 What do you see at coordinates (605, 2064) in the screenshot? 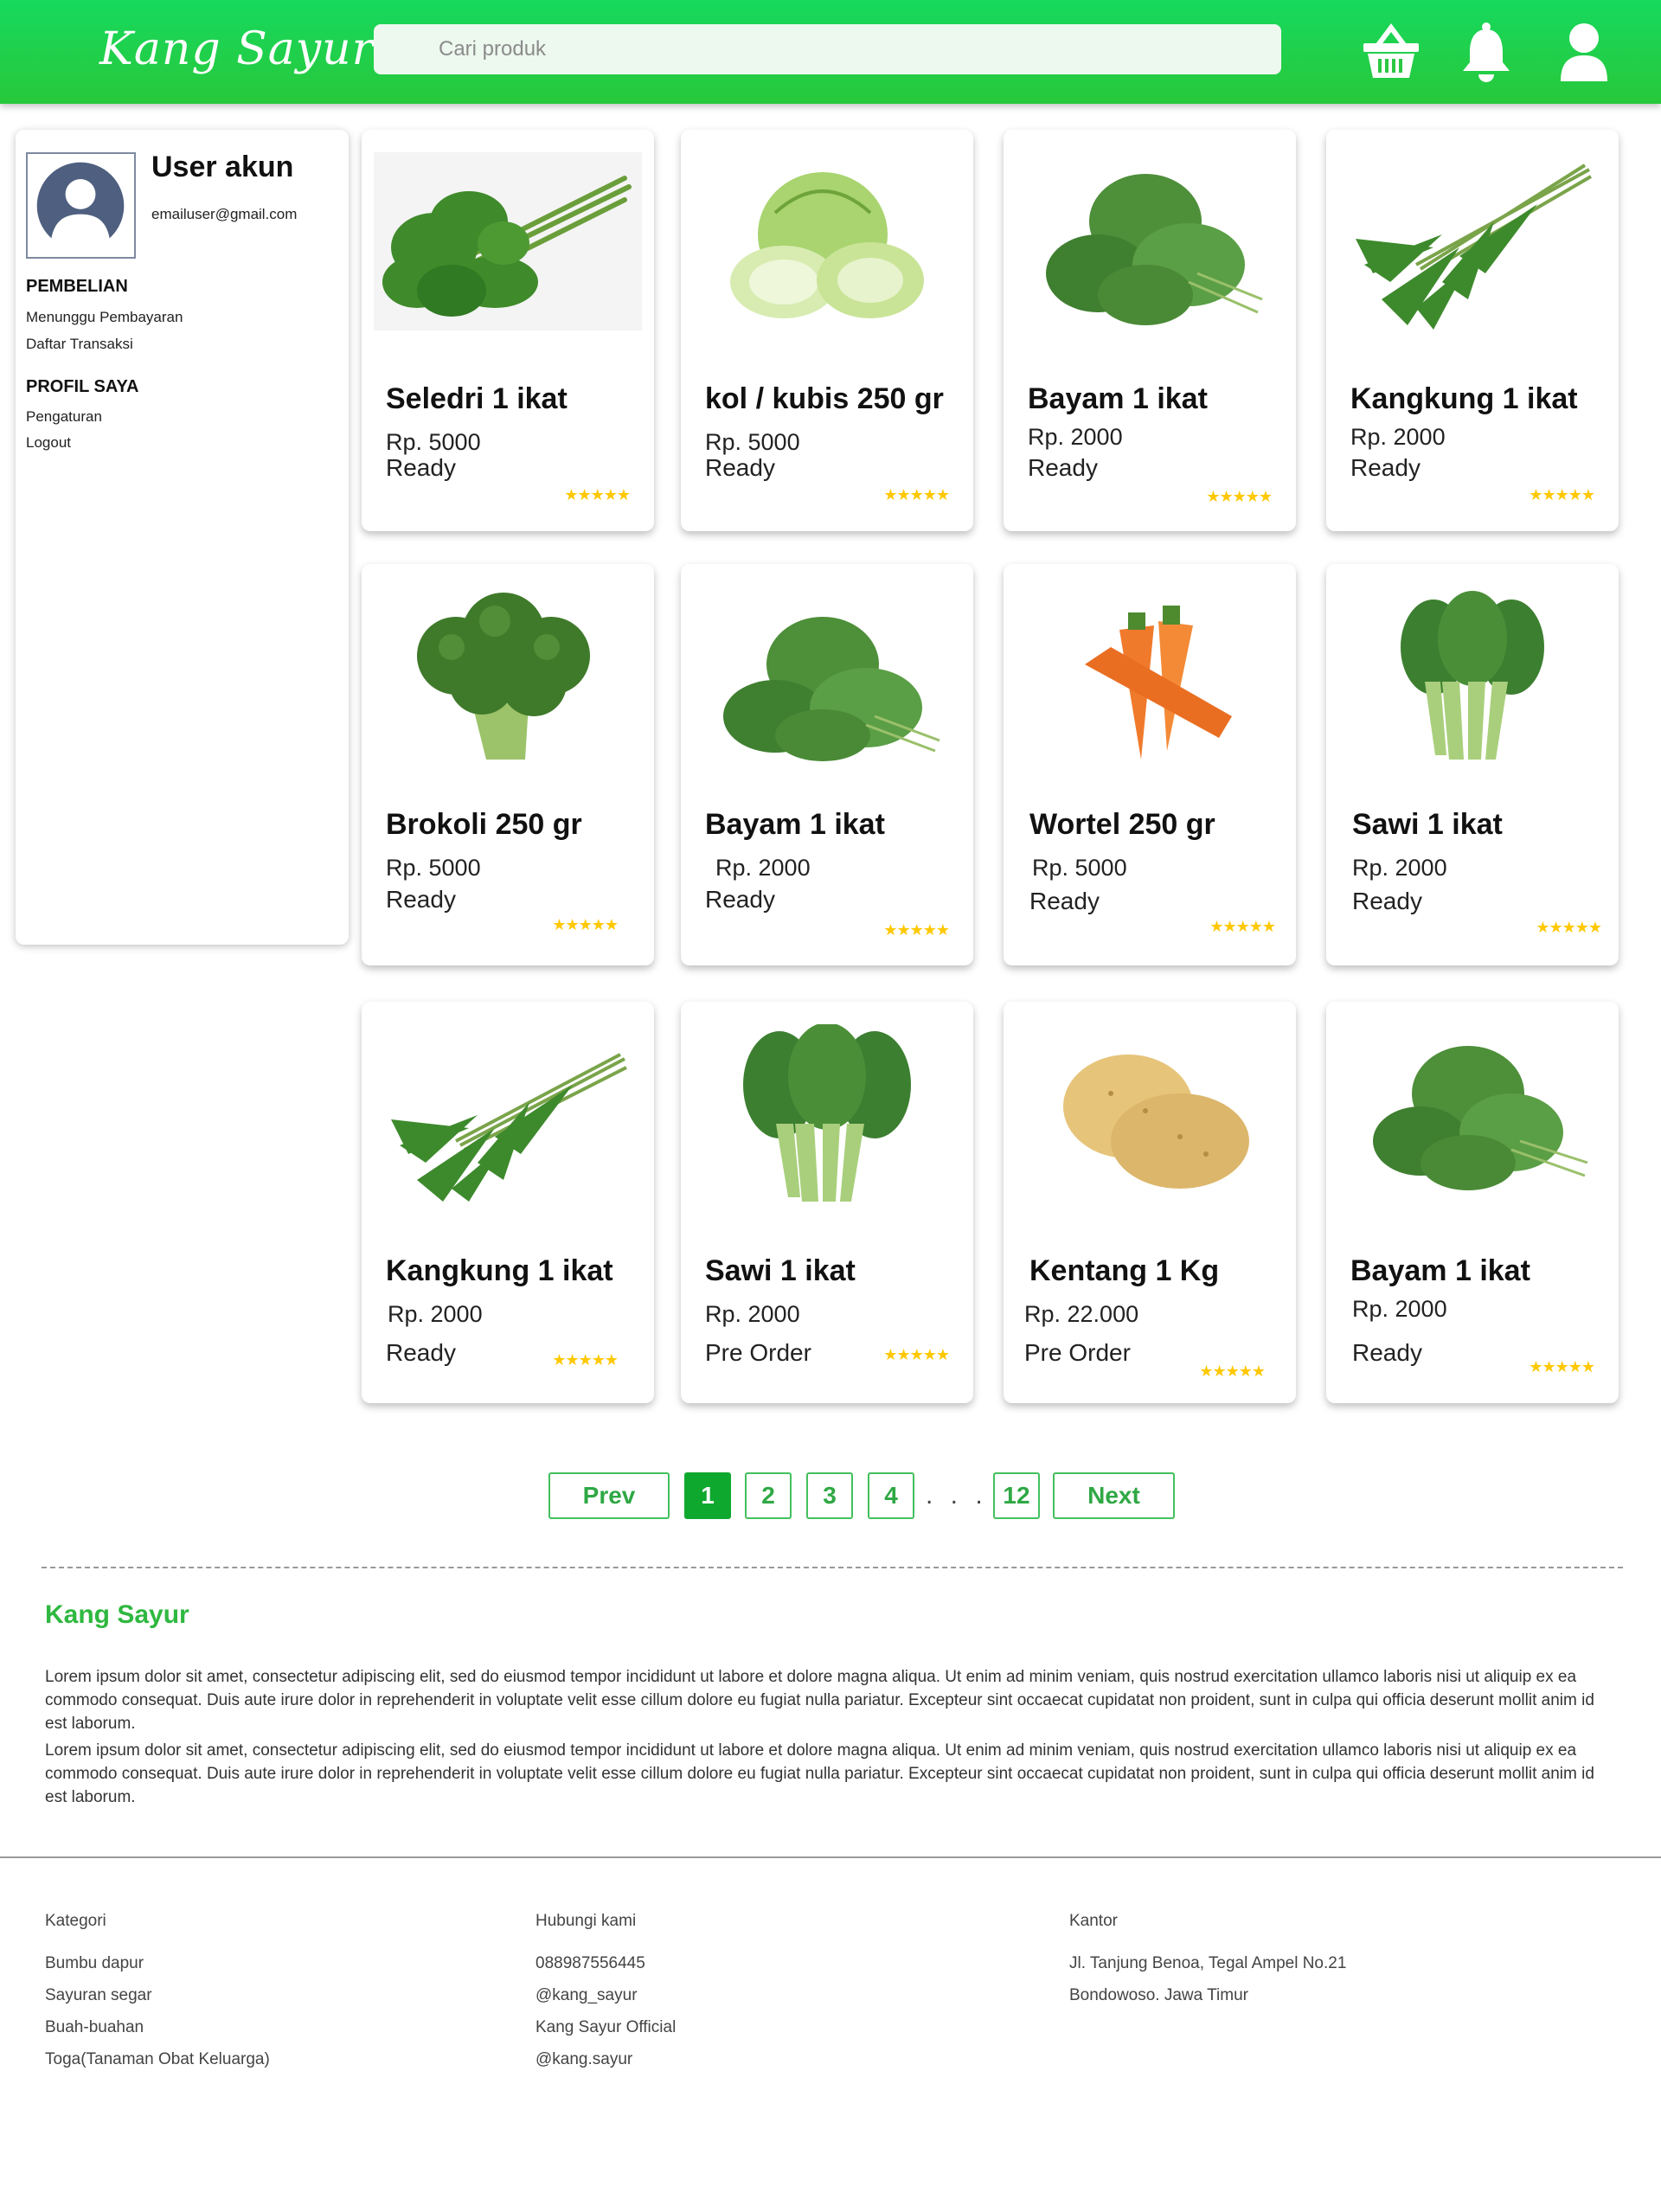
I see `footer-social: @kang.sayur` at bounding box center [605, 2064].